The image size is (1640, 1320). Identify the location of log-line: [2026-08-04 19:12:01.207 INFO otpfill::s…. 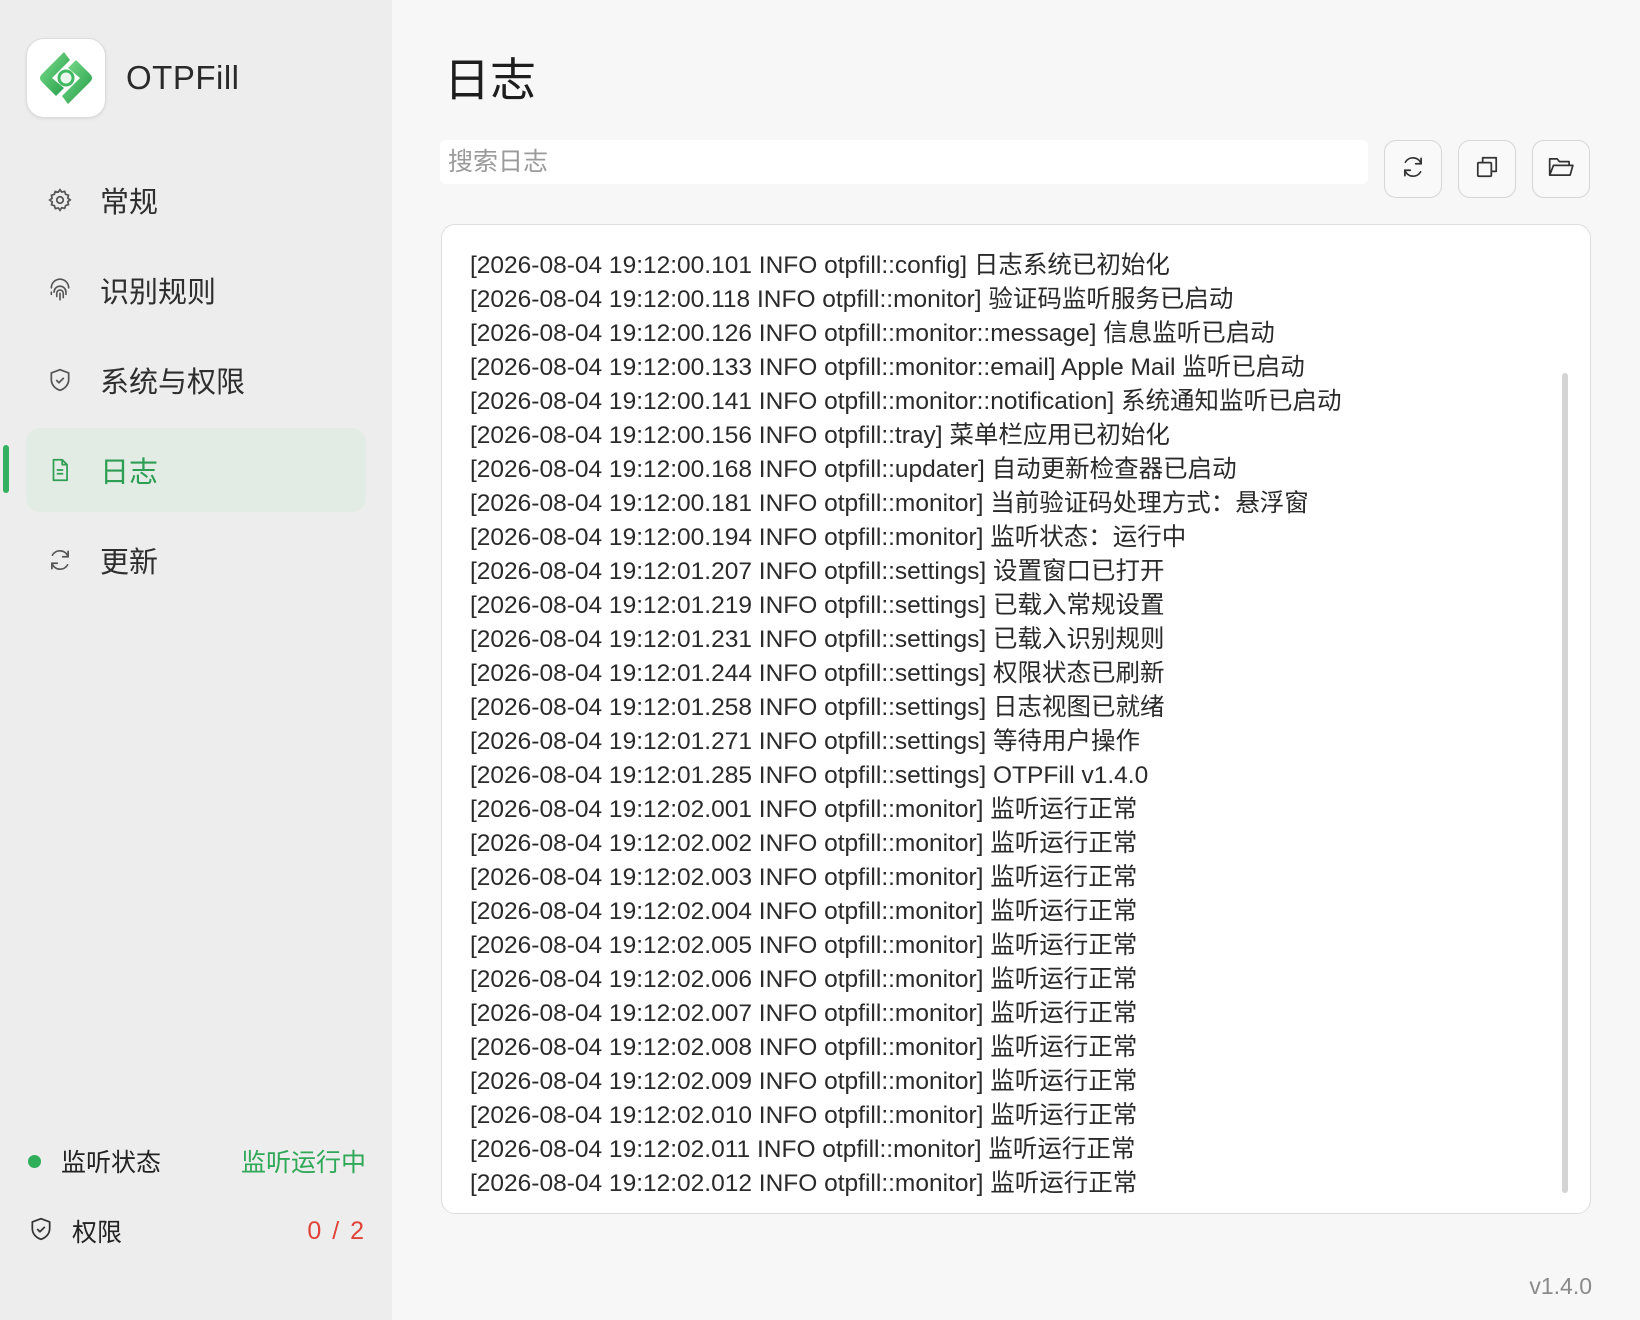
(817, 571).